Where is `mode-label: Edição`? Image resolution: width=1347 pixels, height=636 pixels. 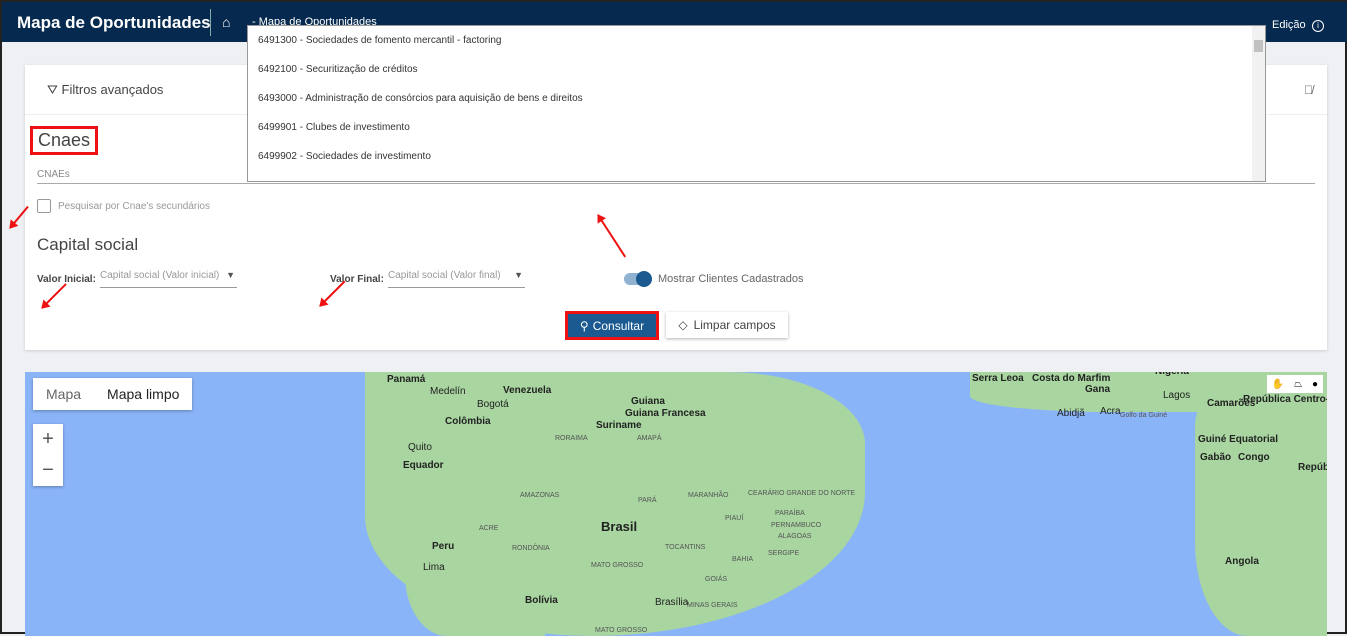
mode-label: Edição is located at coordinates (1289, 25).